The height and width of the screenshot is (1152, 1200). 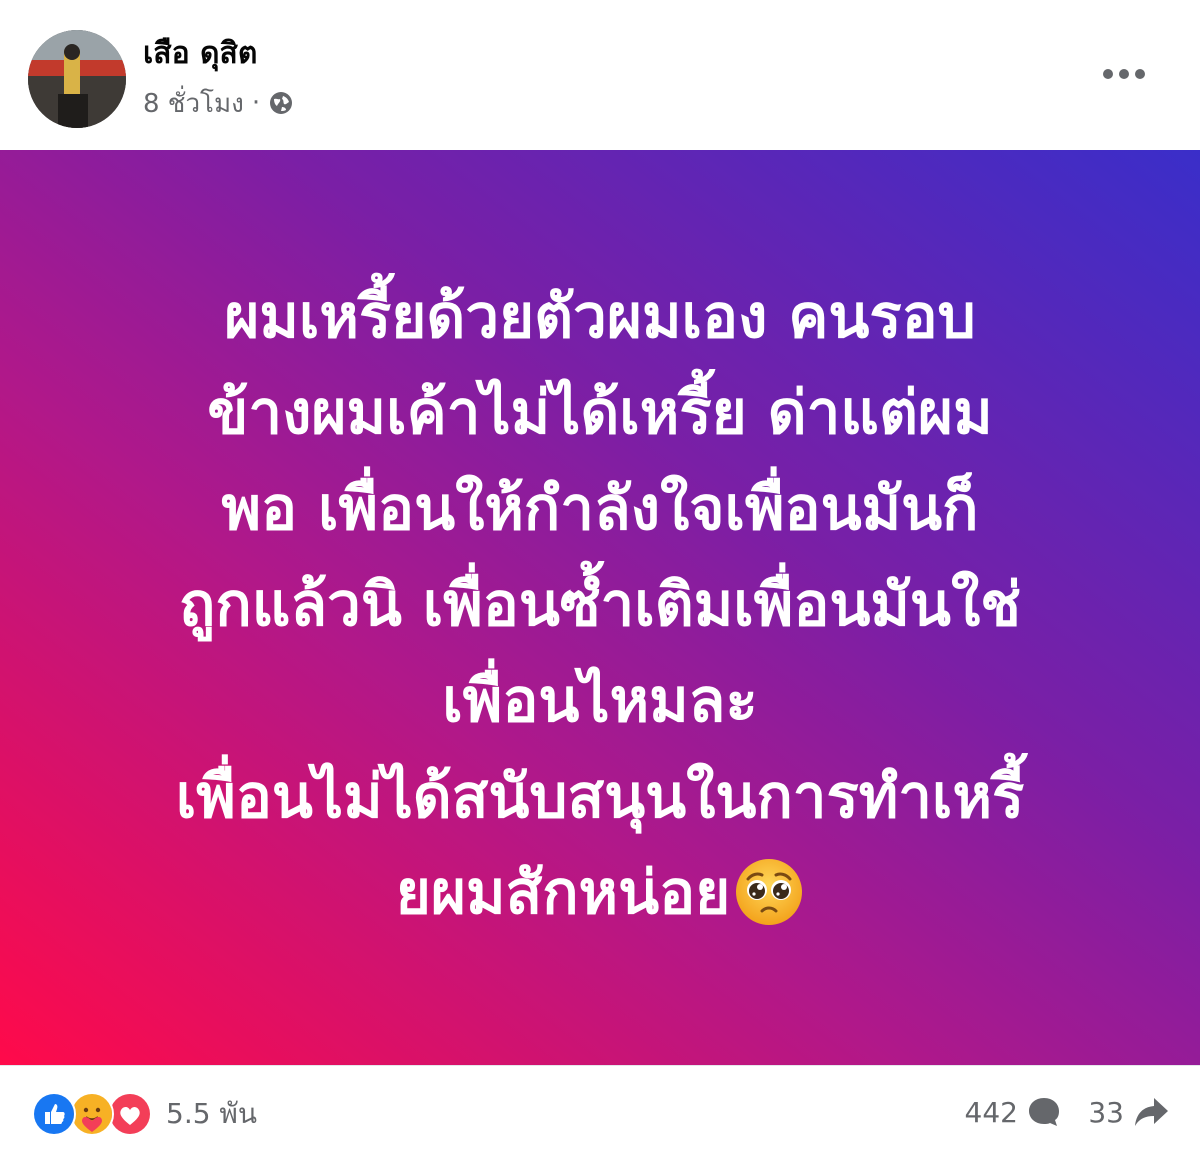 What do you see at coordinates (600, 316) in the screenshot?
I see `post-text-line: ผมเหรี้ยด้วยตัวผมเอง คนรอบ` at bounding box center [600, 316].